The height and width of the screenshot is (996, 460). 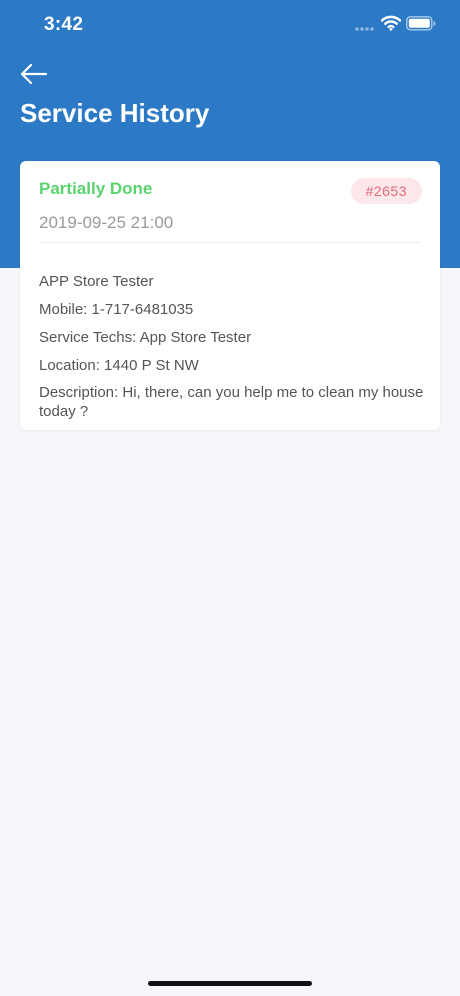 What do you see at coordinates (96, 281) in the screenshot?
I see `customer-name: APP Store Tester` at bounding box center [96, 281].